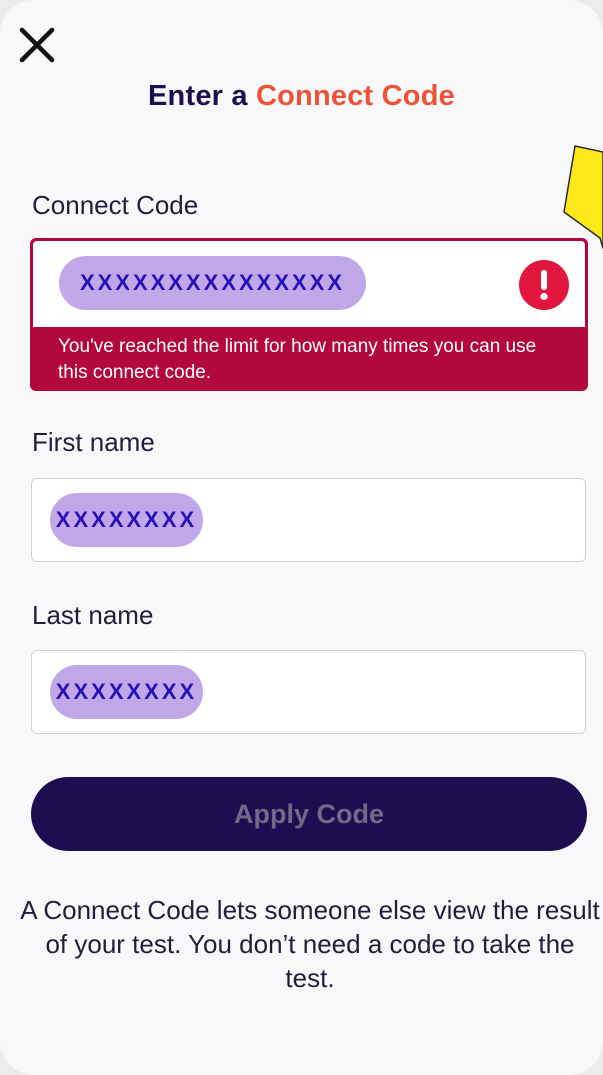  I want to click on connect-code-input: XXXXXXXXXXXXXXX, so click(309, 284).